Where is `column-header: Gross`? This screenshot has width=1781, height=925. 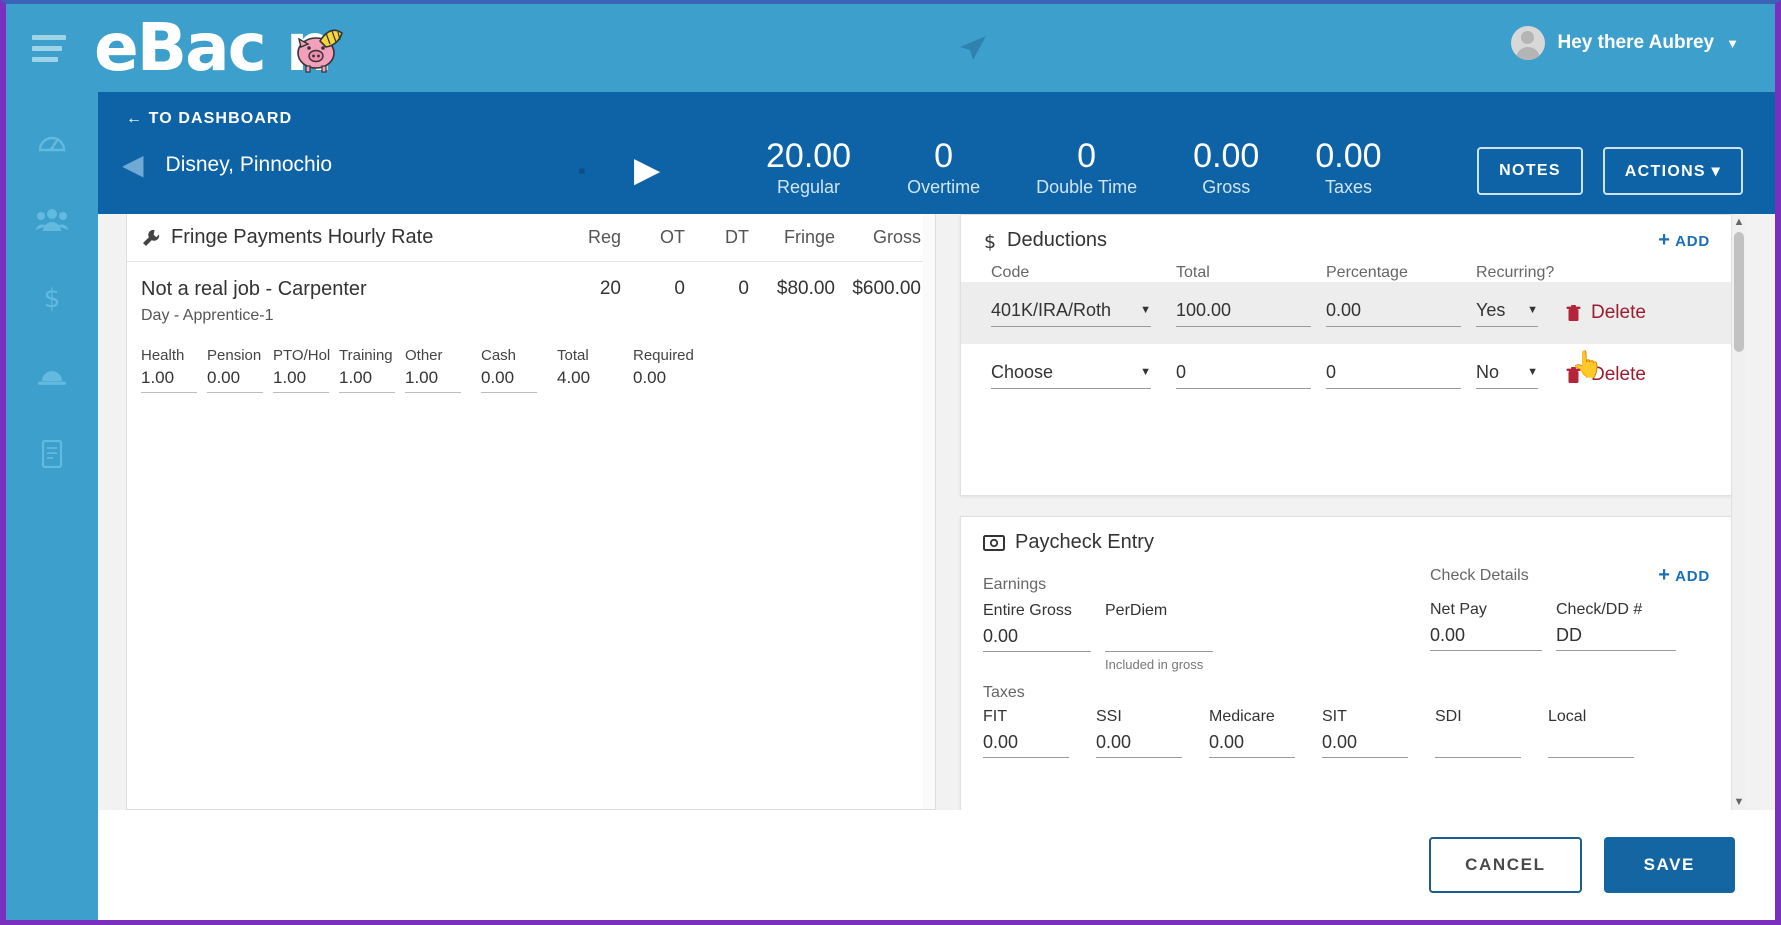 column-header: Gross is located at coordinates (896, 237).